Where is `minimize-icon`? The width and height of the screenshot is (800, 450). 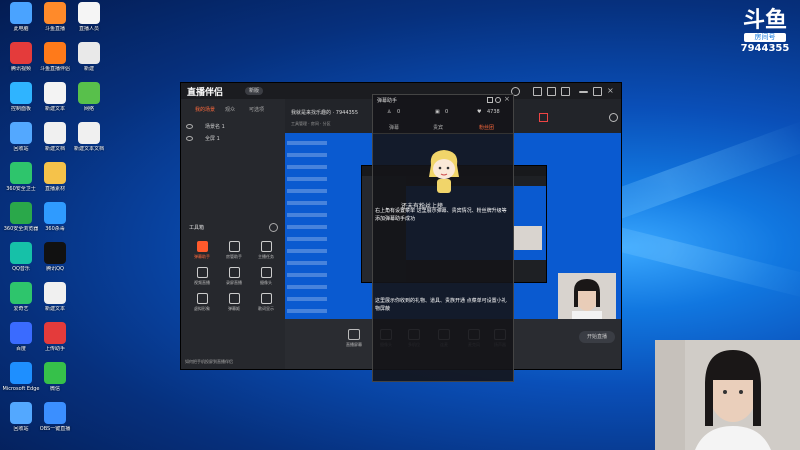 minimize-icon is located at coordinates (583, 92).